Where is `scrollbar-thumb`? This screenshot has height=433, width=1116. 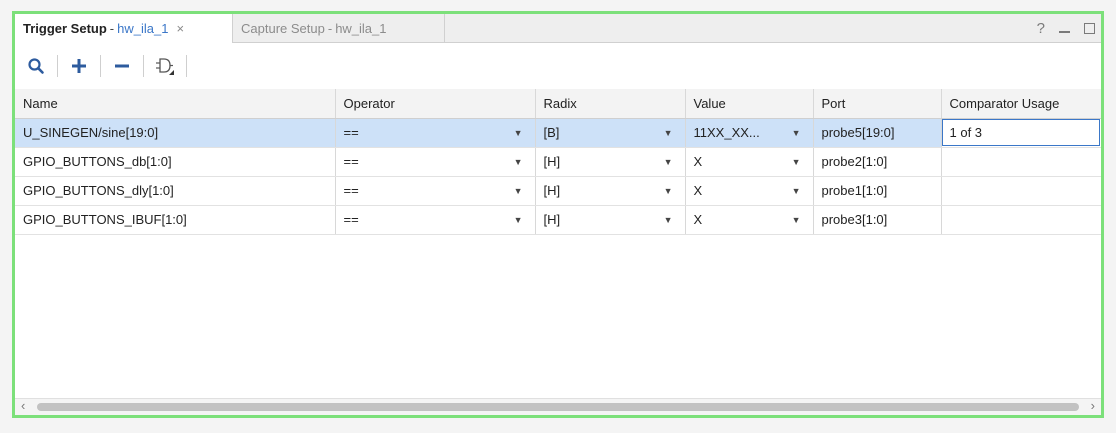
scrollbar-thumb is located at coordinates (558, 407).